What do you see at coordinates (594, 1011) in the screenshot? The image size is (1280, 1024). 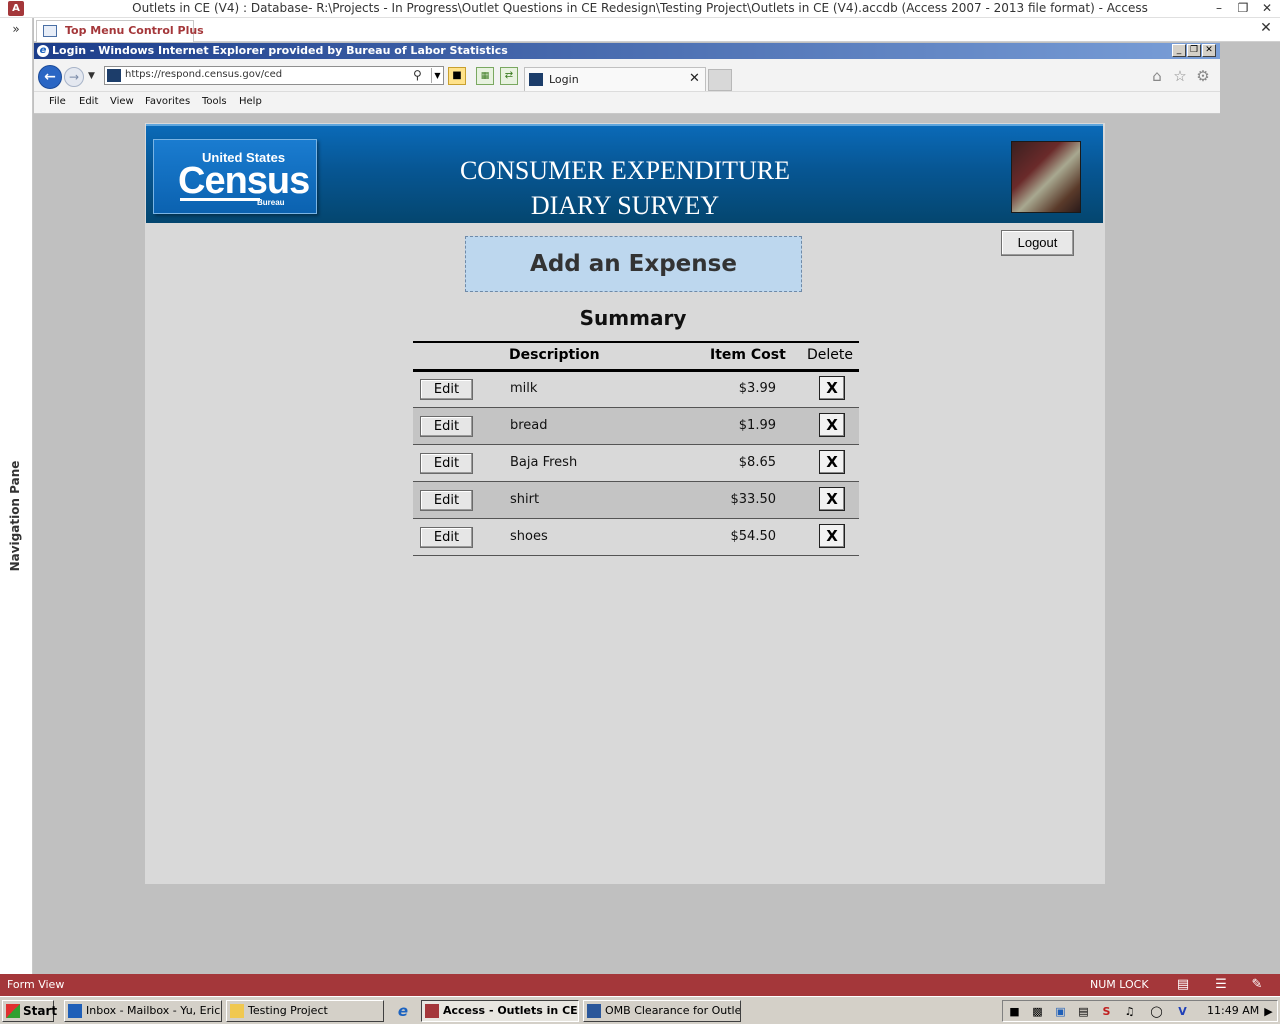 I see `word-icon` at bounding box center [594, 1011].